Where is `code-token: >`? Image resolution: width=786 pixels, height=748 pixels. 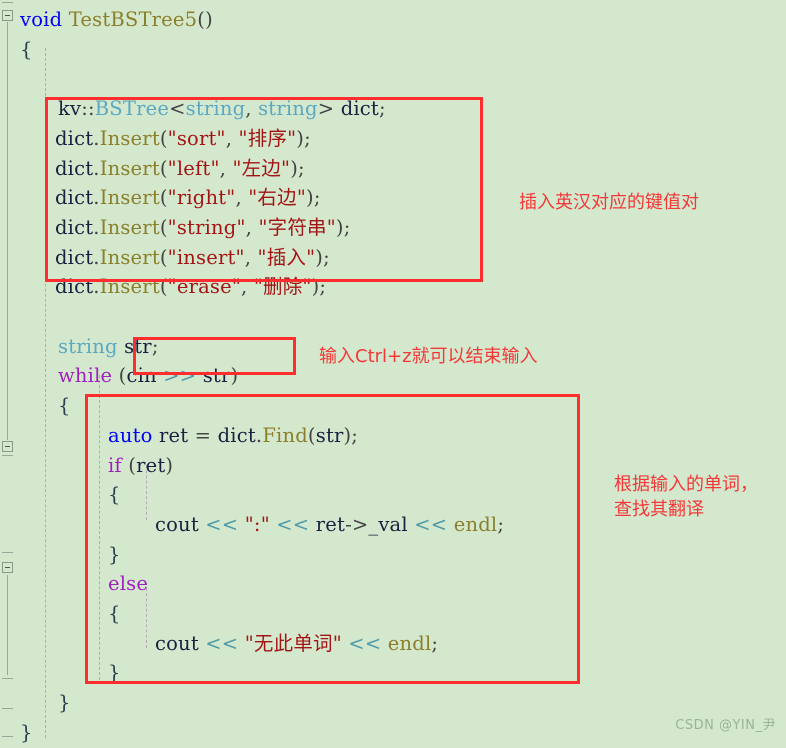 code-token: > is located at coordinates (329, 109).